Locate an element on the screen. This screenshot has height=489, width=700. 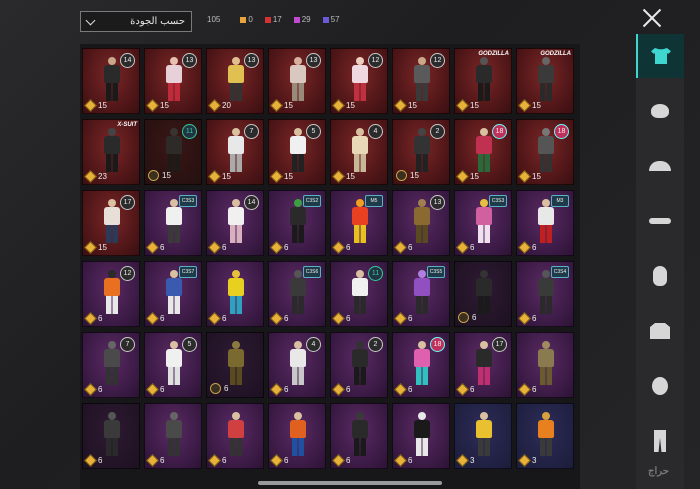
outfit-item: 14 15 is located at coordinates (111, 81).